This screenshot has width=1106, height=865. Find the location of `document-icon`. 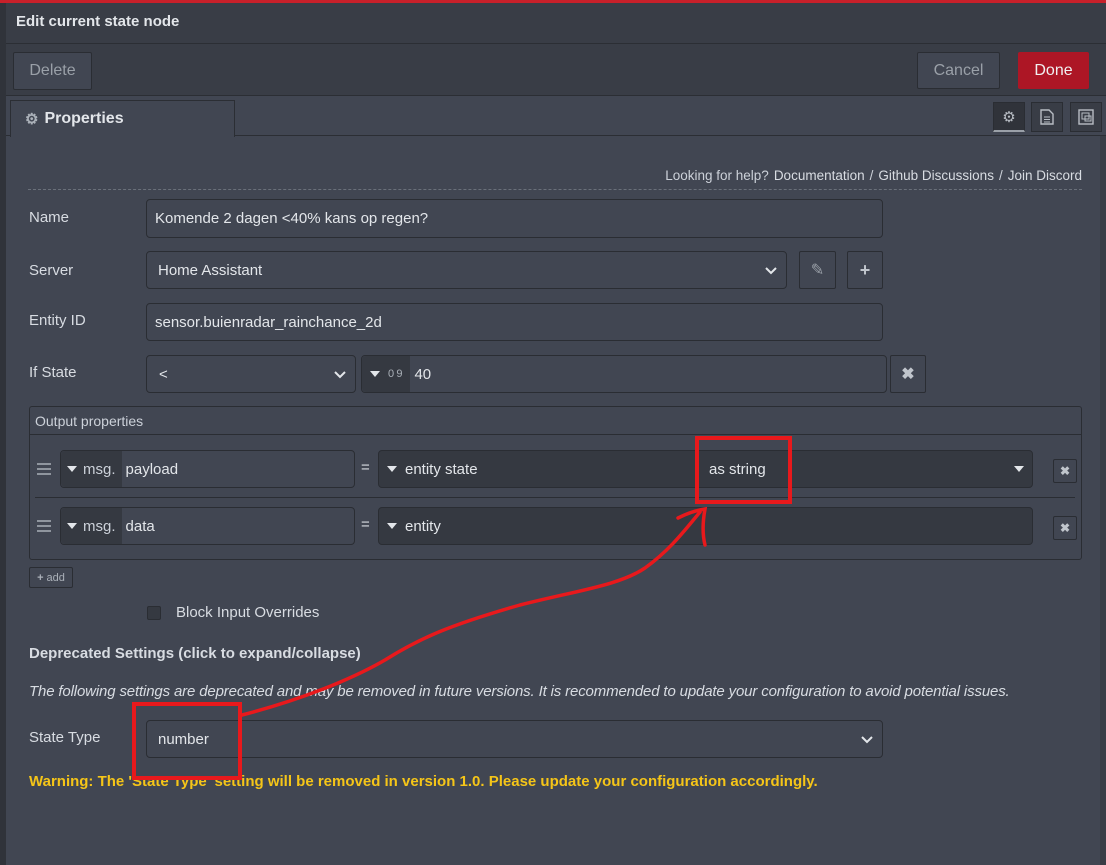

document-icon is located at coordinates (1047, 117).